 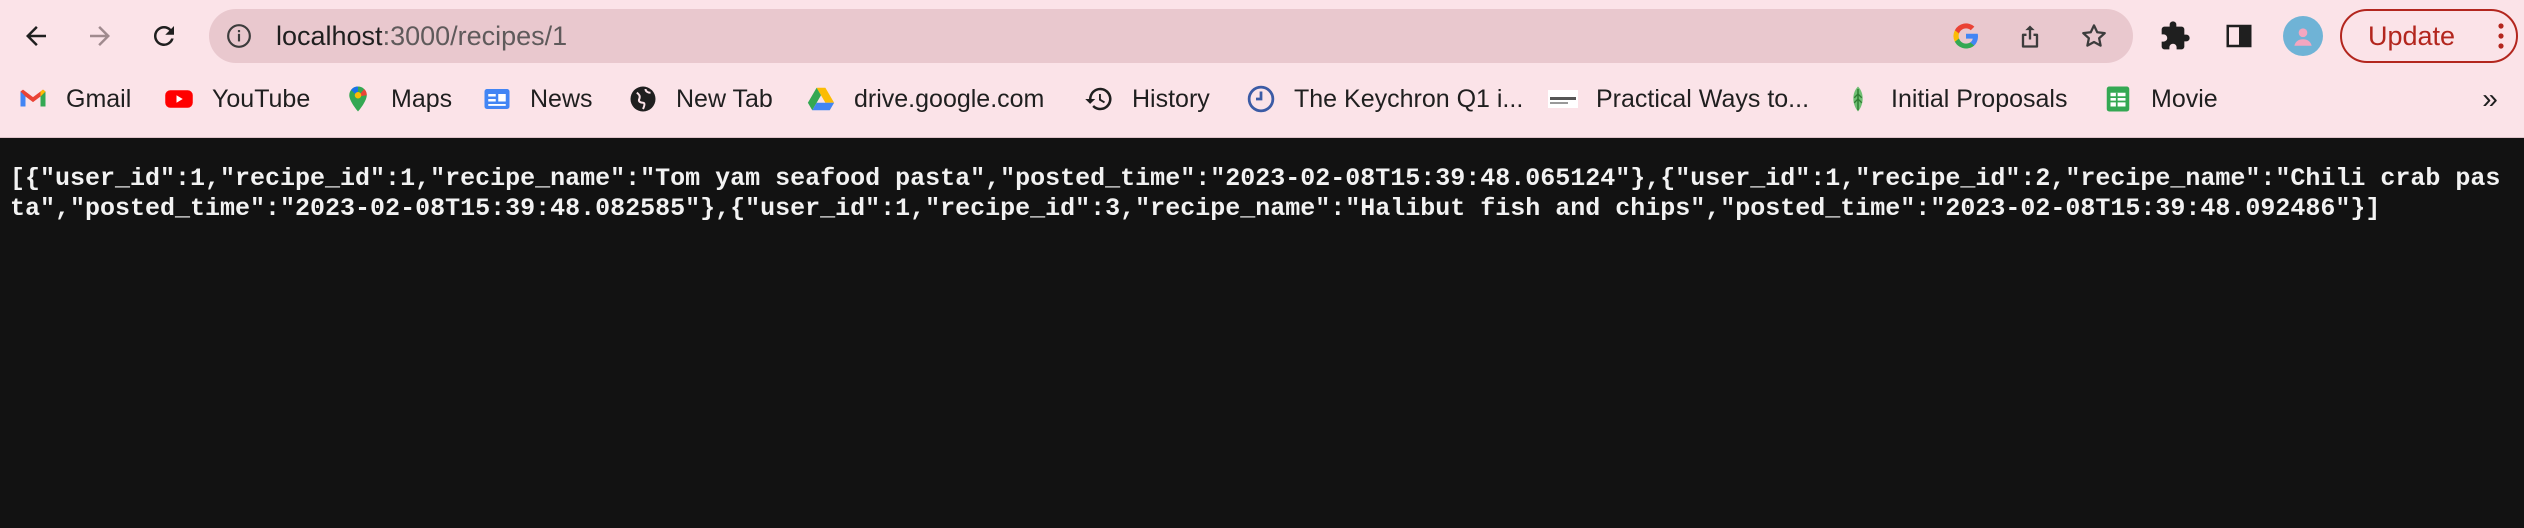 I want to click on sheets-icon, so click(x=2118, y=99).